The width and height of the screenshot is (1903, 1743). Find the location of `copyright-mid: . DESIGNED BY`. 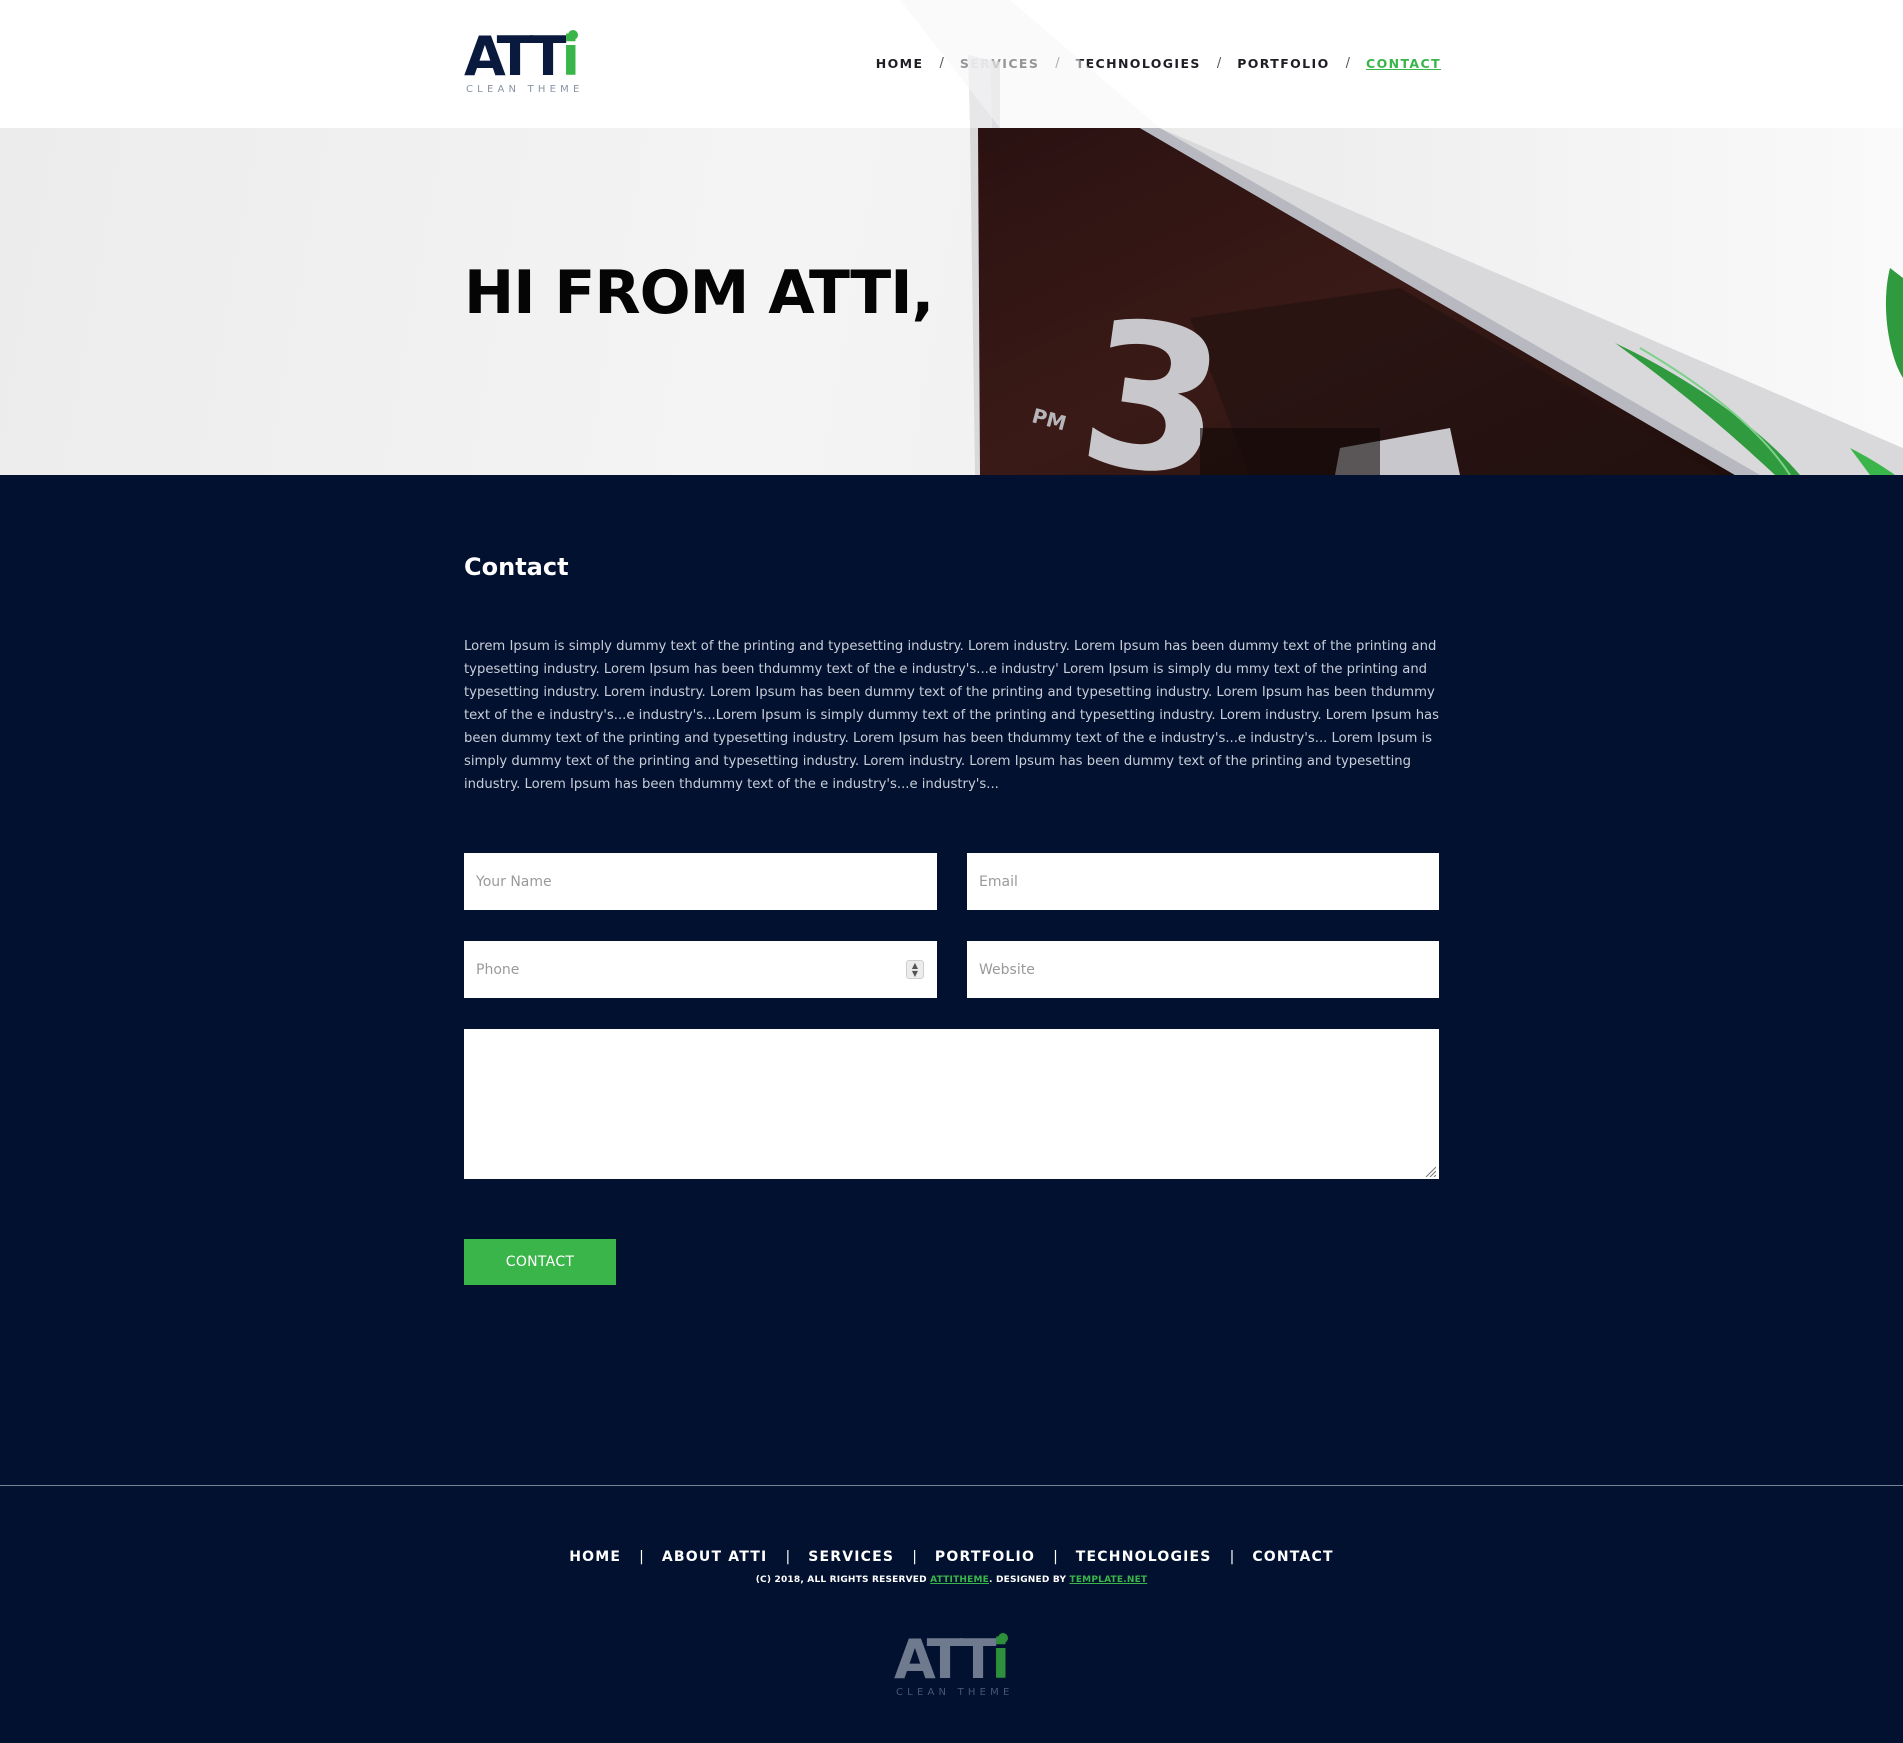

copyright-mid: . DESIGNED BY is located at coordinates (1029, 1580).